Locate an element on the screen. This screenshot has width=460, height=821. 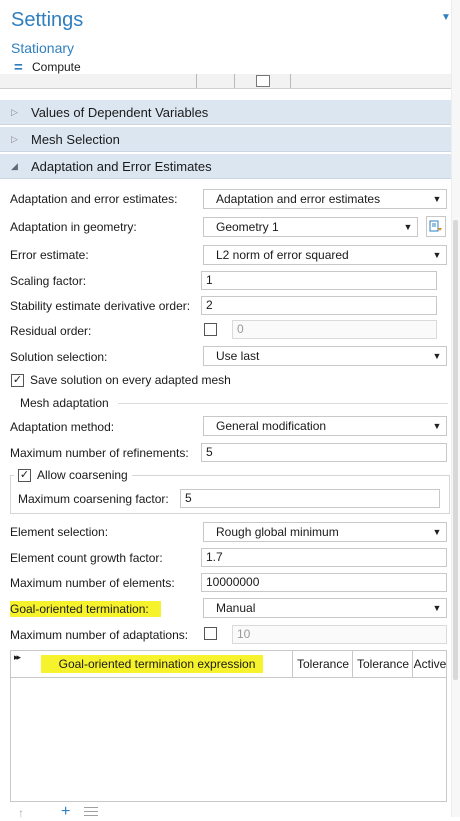
growth-factor-label: Element count growth factor: is located at coordinates (86, 558).